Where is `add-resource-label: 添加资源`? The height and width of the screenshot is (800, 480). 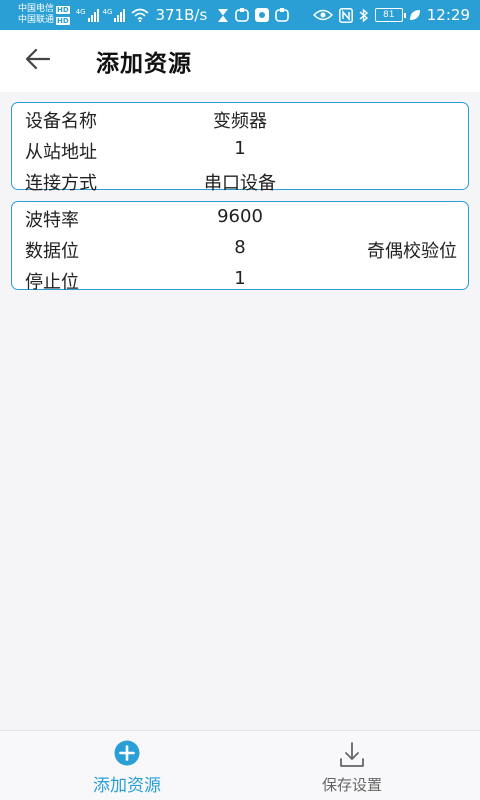 add-resource-label: 添加资源 is located at coordinates (127, 786).